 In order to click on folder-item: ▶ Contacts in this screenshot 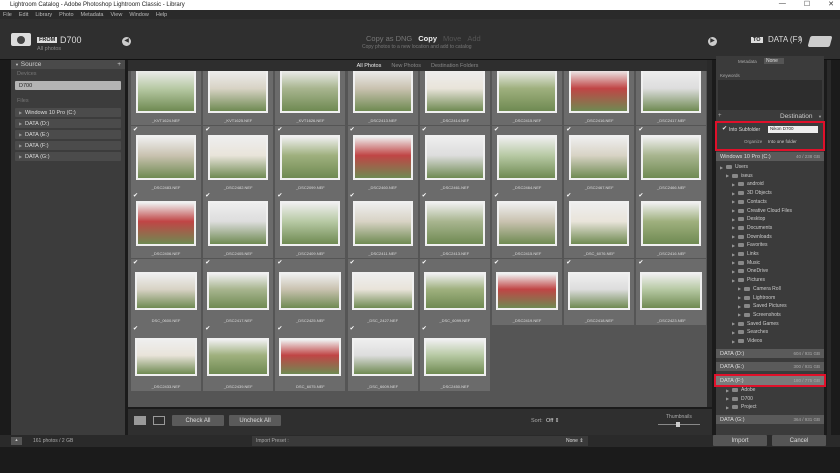, I will do `click(749, 202)`.